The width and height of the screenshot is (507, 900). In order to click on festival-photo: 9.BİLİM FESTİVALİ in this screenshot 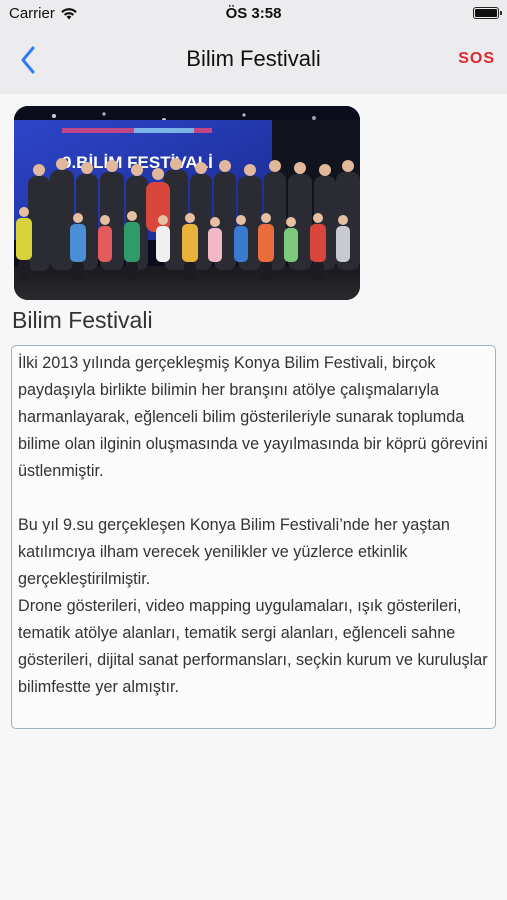, I will do `click(187, 203)`.